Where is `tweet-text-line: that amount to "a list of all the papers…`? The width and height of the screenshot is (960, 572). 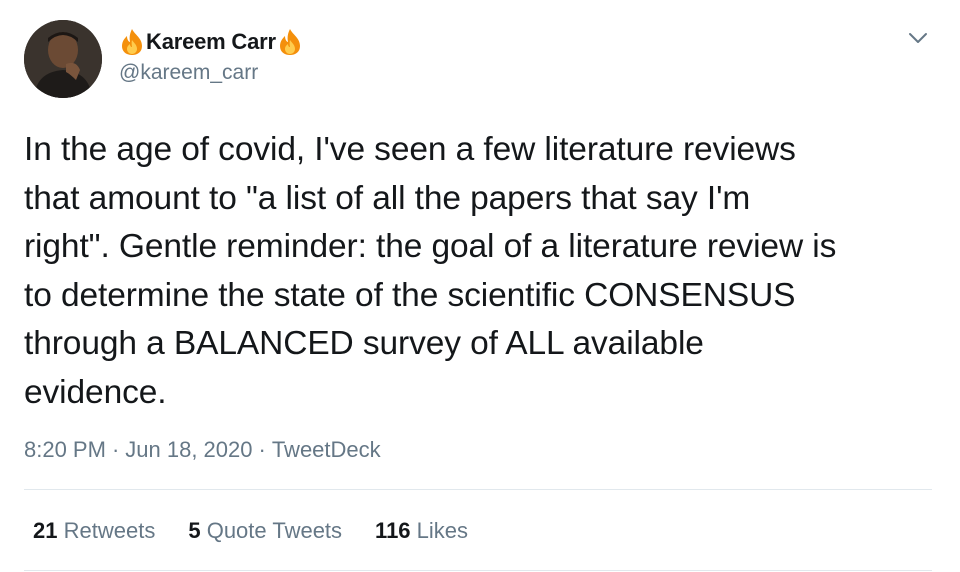
tweet-text-line: that amount to "a list of all the papers… is located at coordinates (387, 198).